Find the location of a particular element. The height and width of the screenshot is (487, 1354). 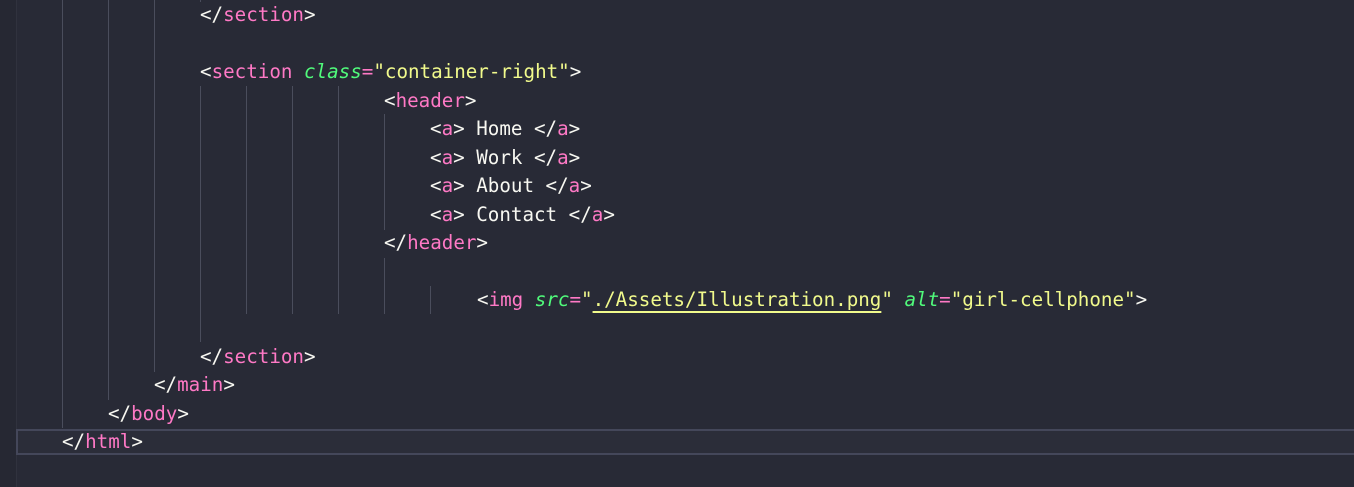

tag-name: body is located at coordinates (154, 413).